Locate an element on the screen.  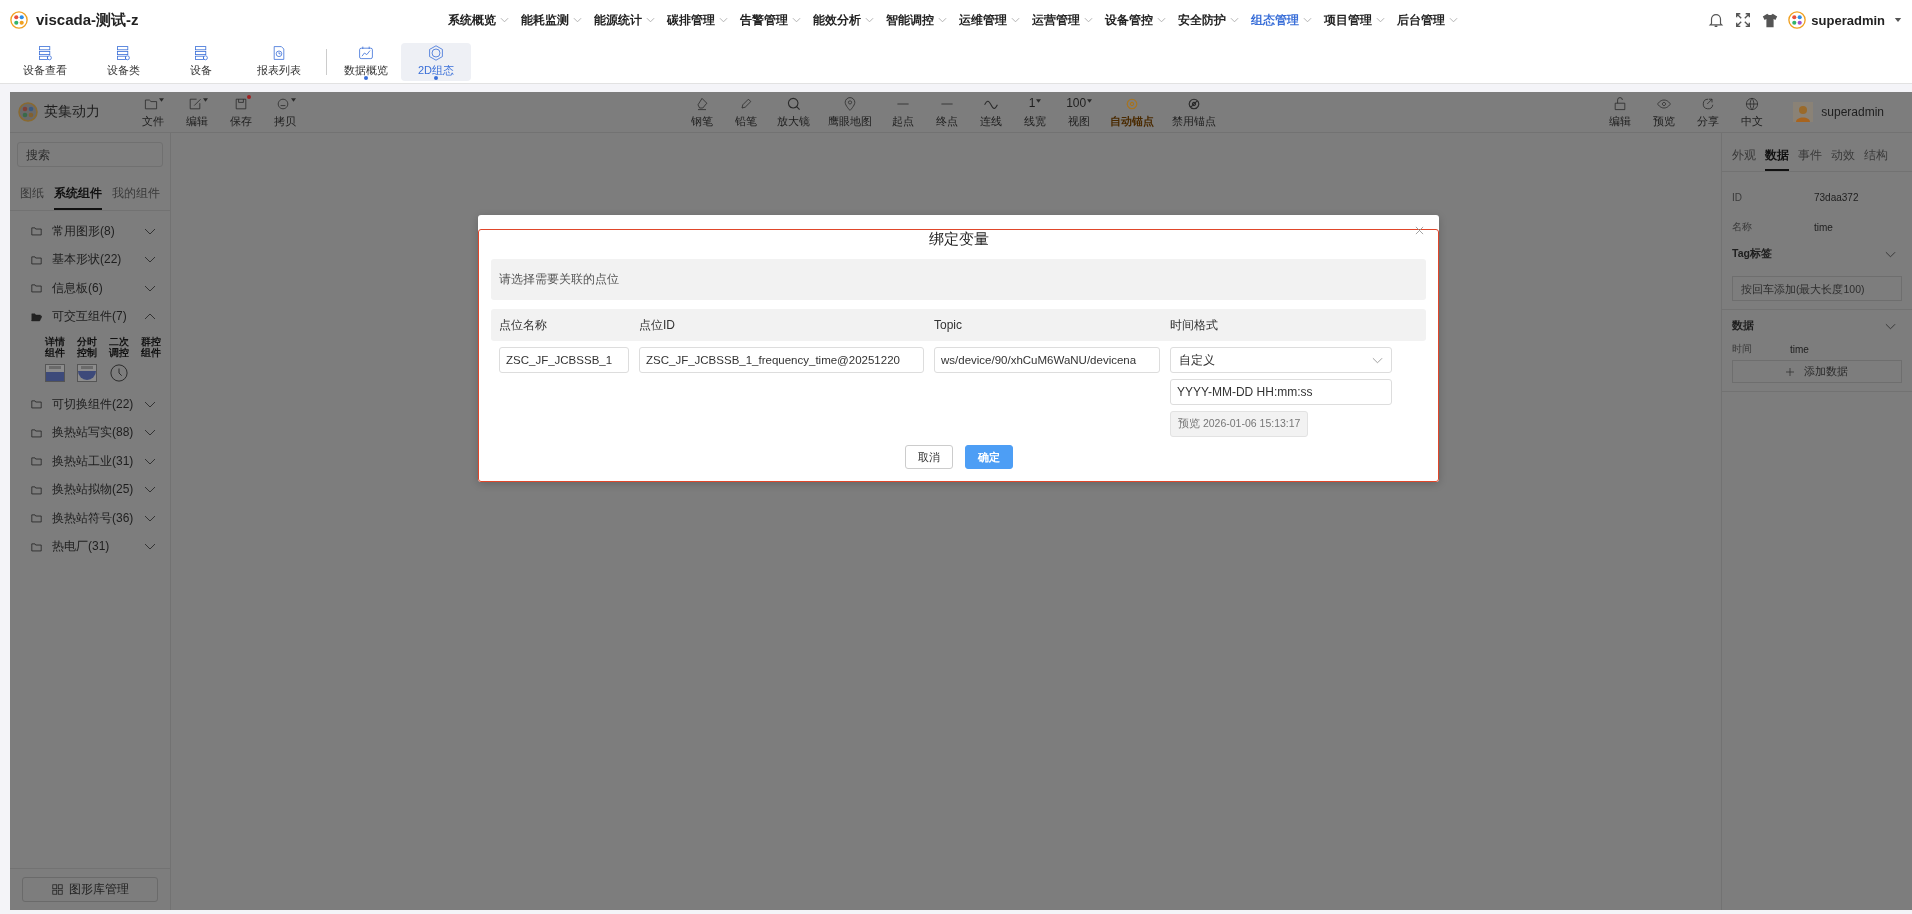
category-item: 热电厂(31) is located at coordinates (81, 547).